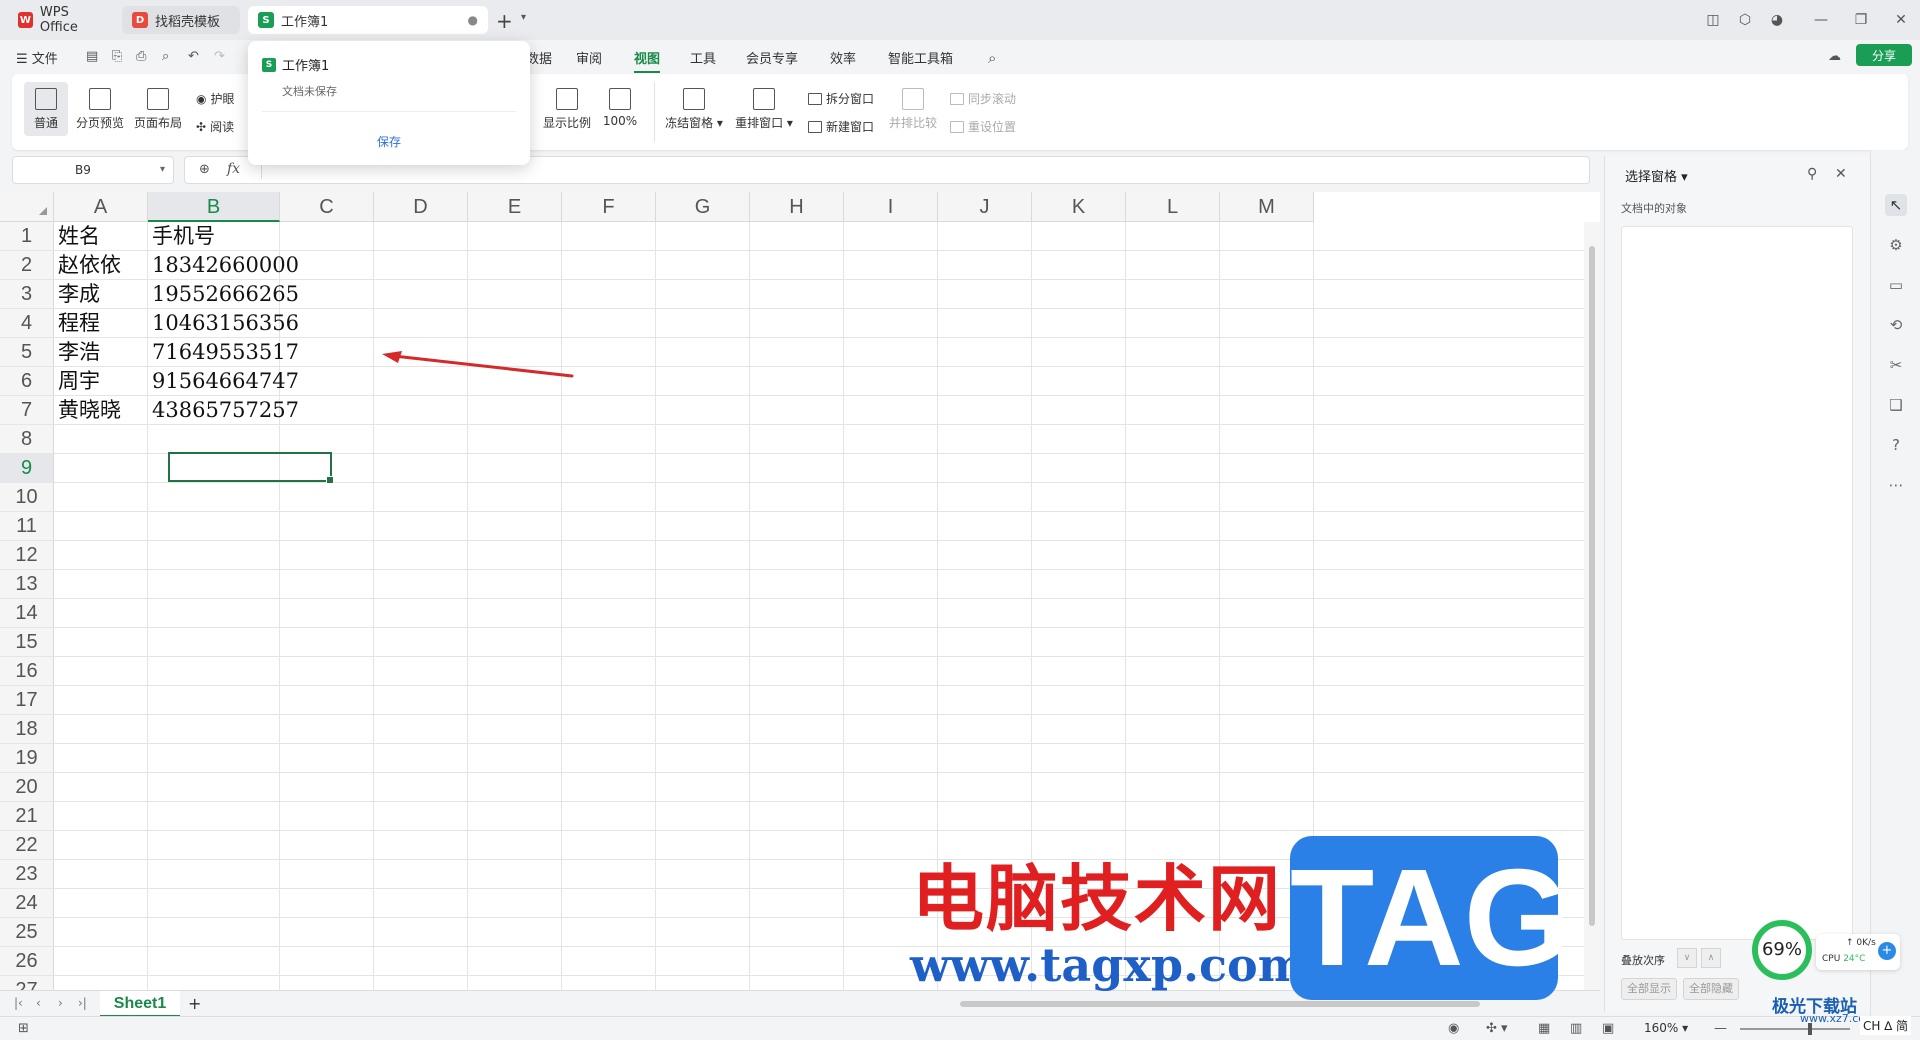 This screenshot has width=1920, height=1040. What do you see at coordinates (162, 169) in the screenshot?
I see `chevron-down-icon: ▾` at bounding box center [162, 169].